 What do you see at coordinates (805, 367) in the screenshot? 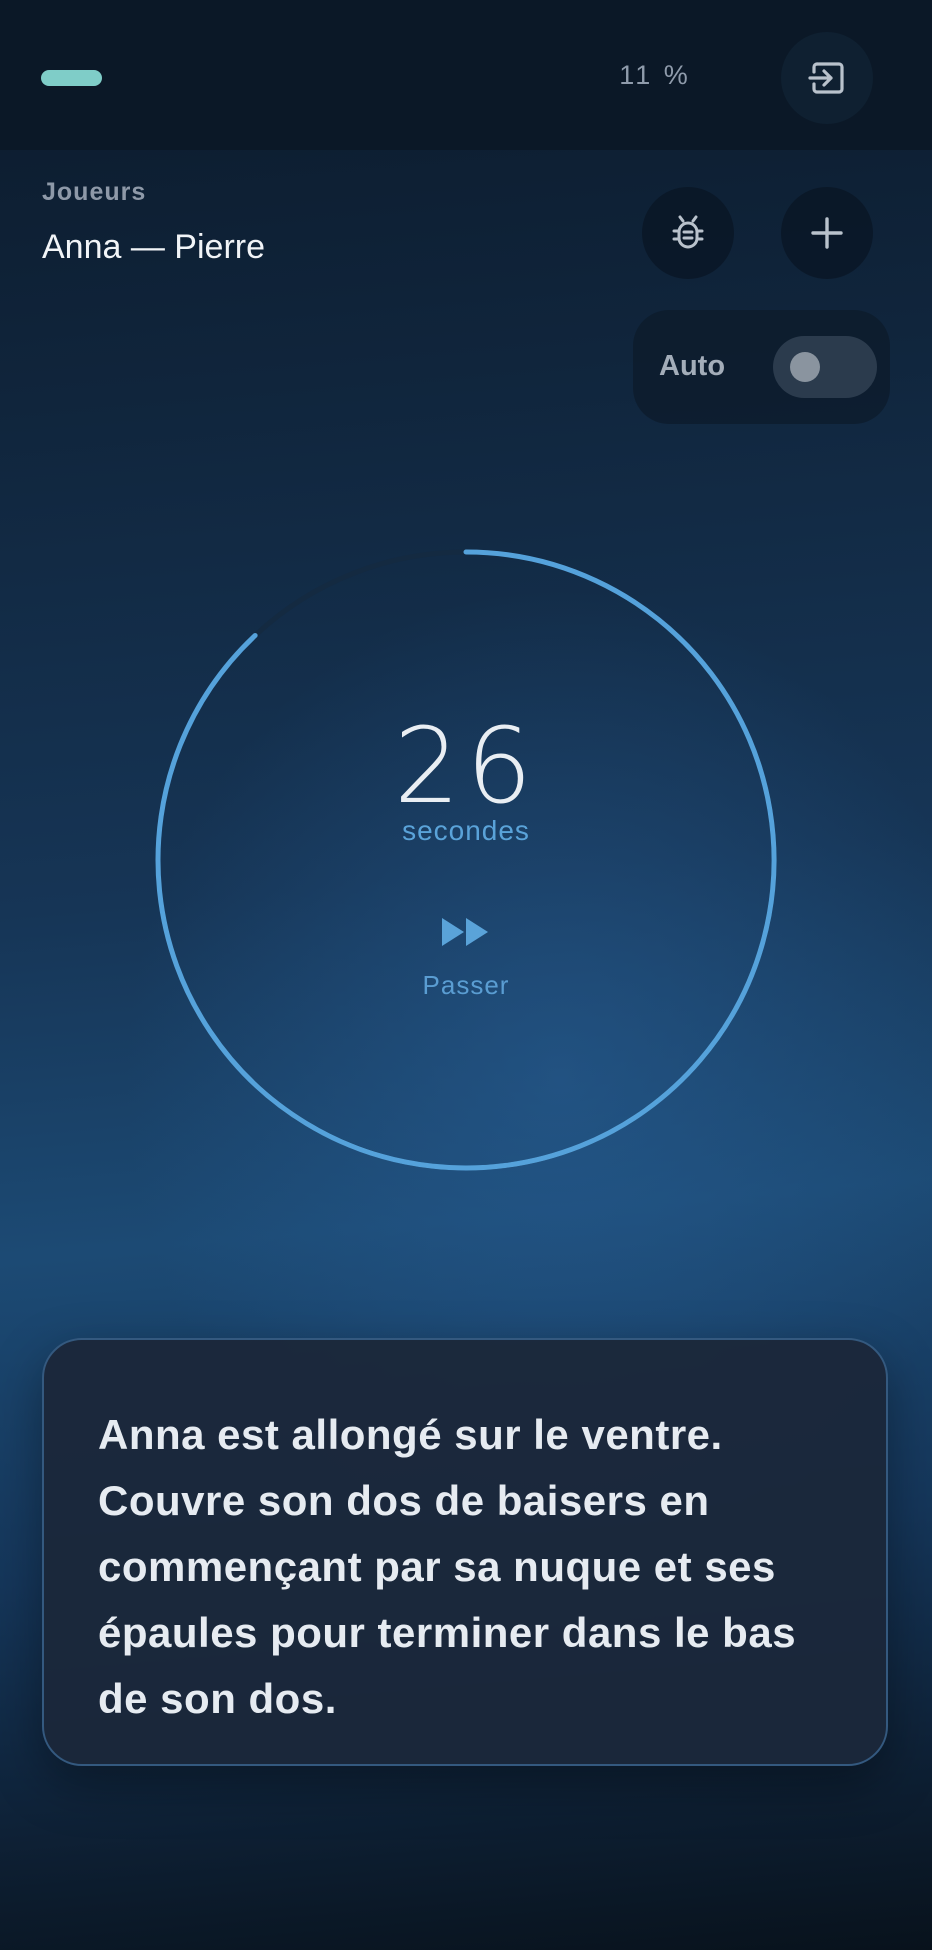
I see `toggle-knob` at bounding box center [805, 367].